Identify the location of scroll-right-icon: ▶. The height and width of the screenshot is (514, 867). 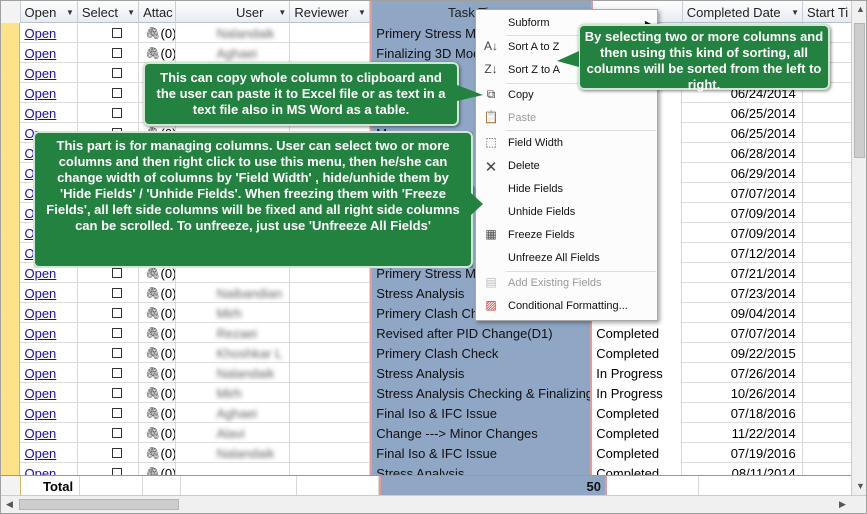
(842, 504).